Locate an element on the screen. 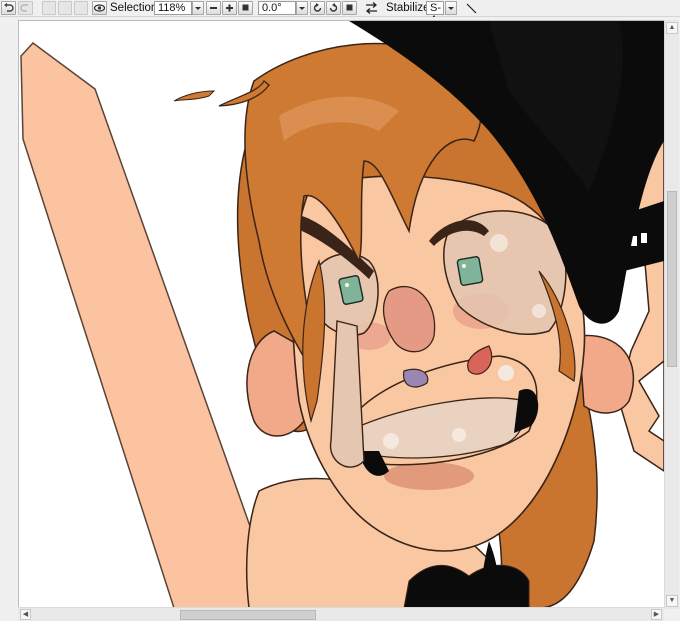 This screenshot has width=680, height=621. redo-button is located at coordinates (25, 8).